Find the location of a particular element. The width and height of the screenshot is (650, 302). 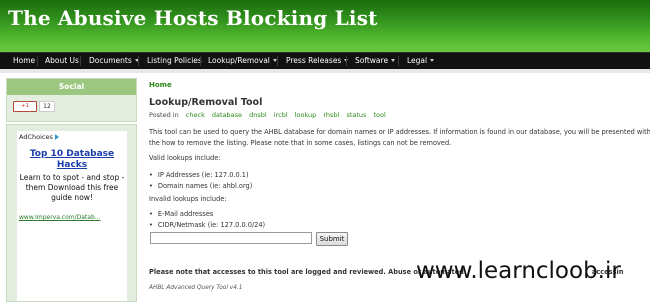

nav-home: Home is located at coordinates (24, 61).